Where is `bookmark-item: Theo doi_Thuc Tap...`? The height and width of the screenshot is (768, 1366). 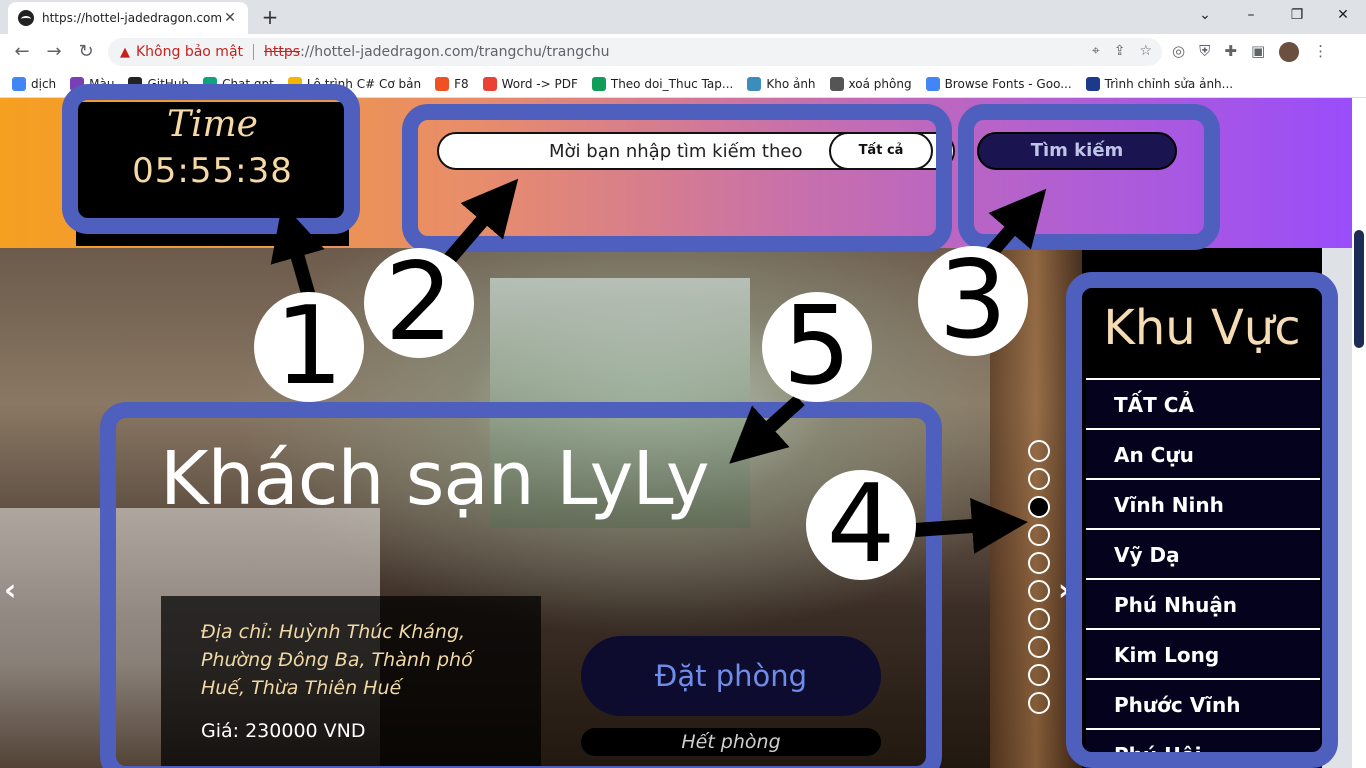 bookmark-item: Theo doi_Thuc Tap... is located at coordinates (662, 83).